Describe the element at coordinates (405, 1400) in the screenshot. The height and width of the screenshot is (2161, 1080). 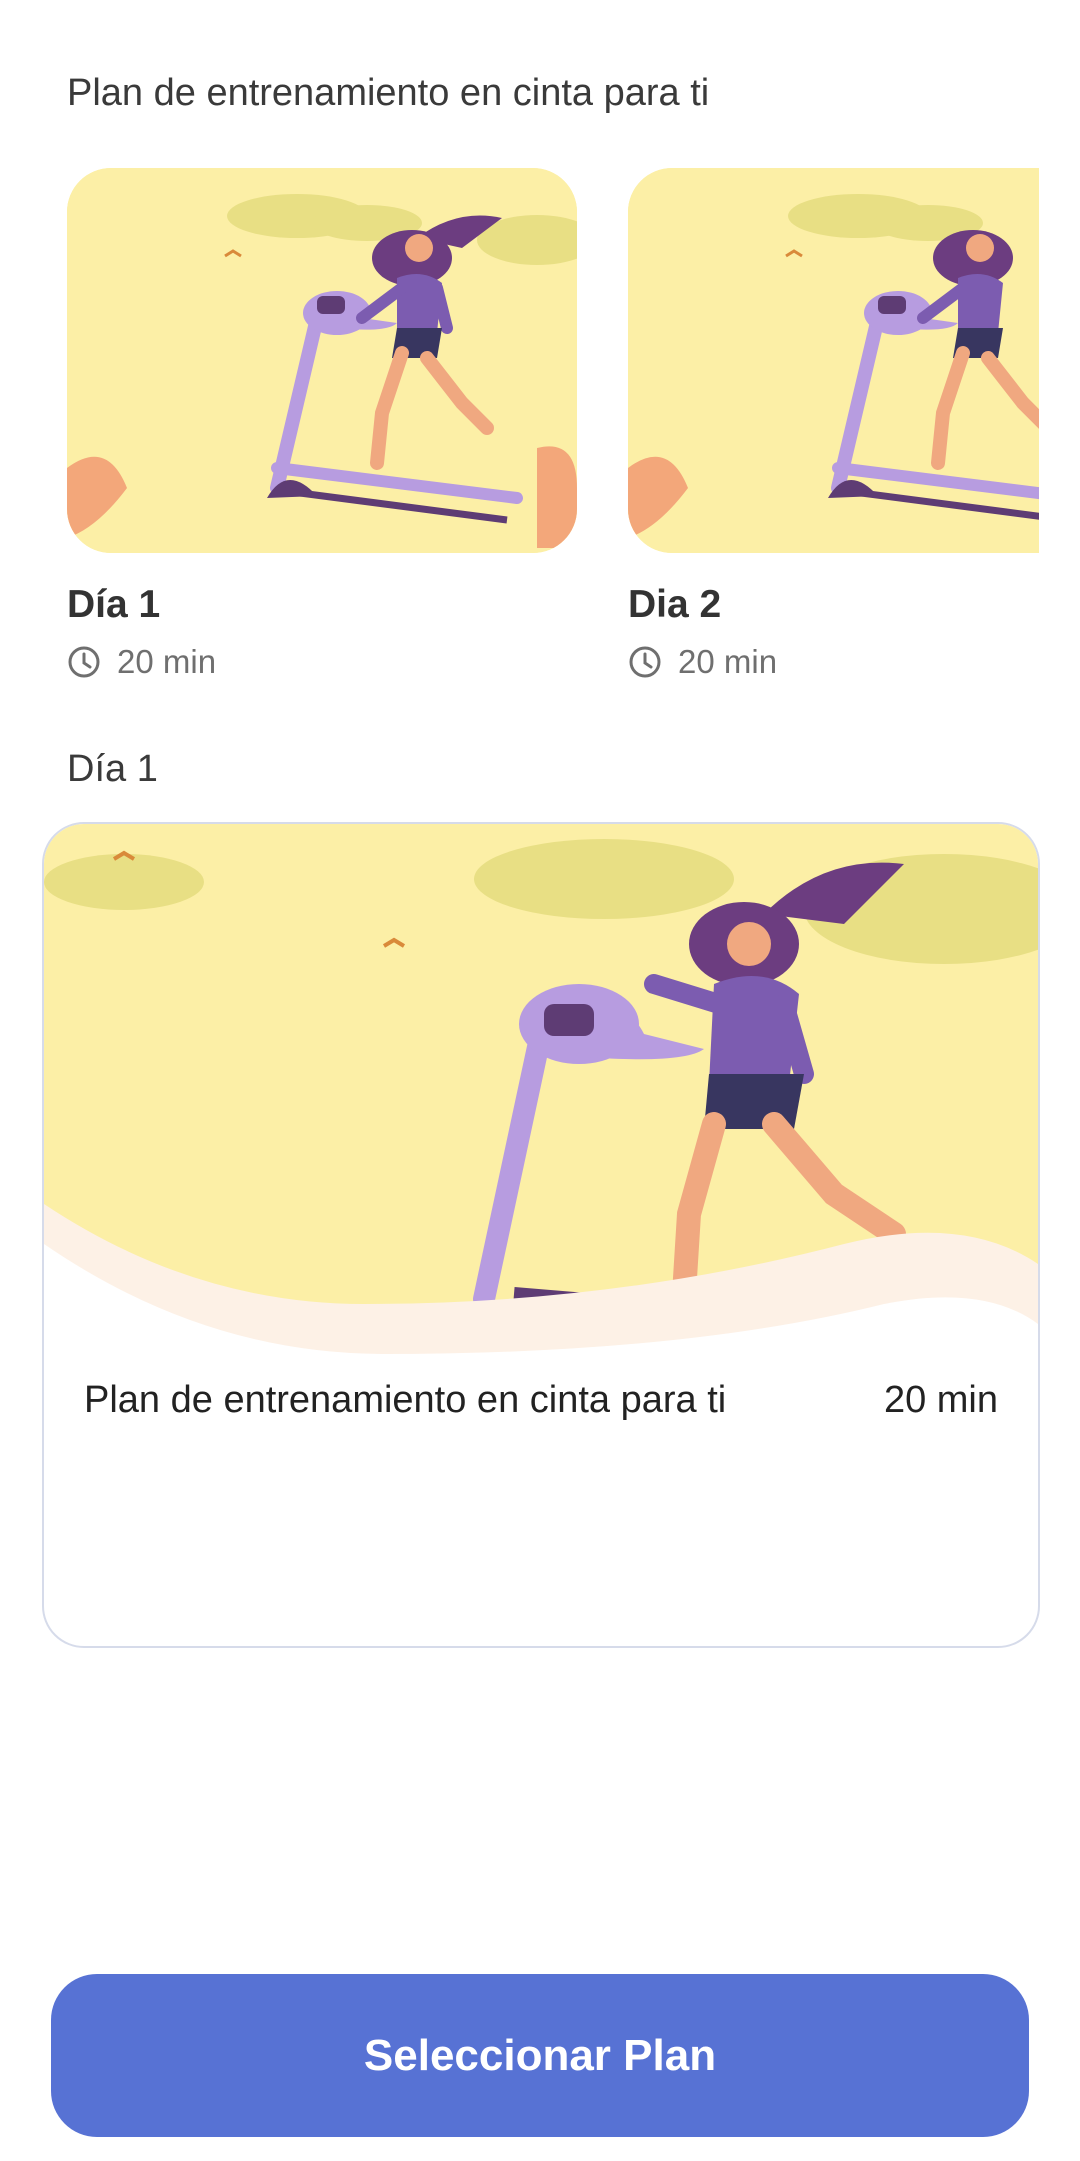
I see `selected-plan-name: Plan de entrenamiento en cinta para ti` at that location.